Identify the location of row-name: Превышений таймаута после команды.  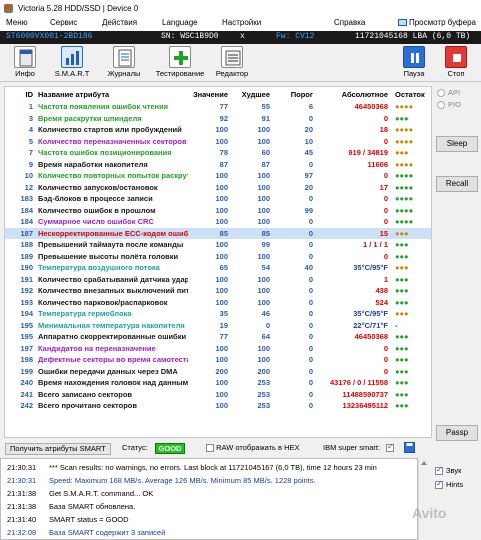
(111, 244).